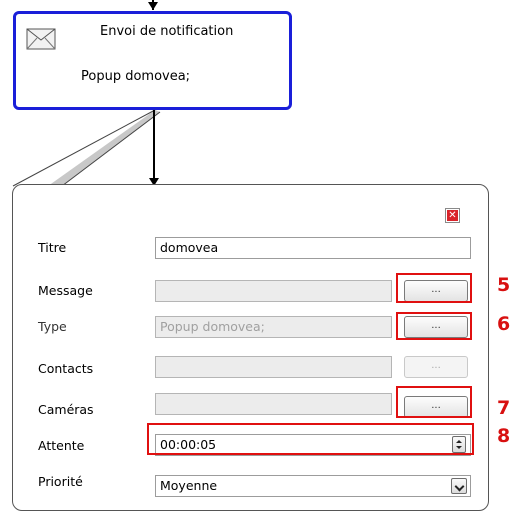  I want to click on titre-input: domovea, so click(313, 248).